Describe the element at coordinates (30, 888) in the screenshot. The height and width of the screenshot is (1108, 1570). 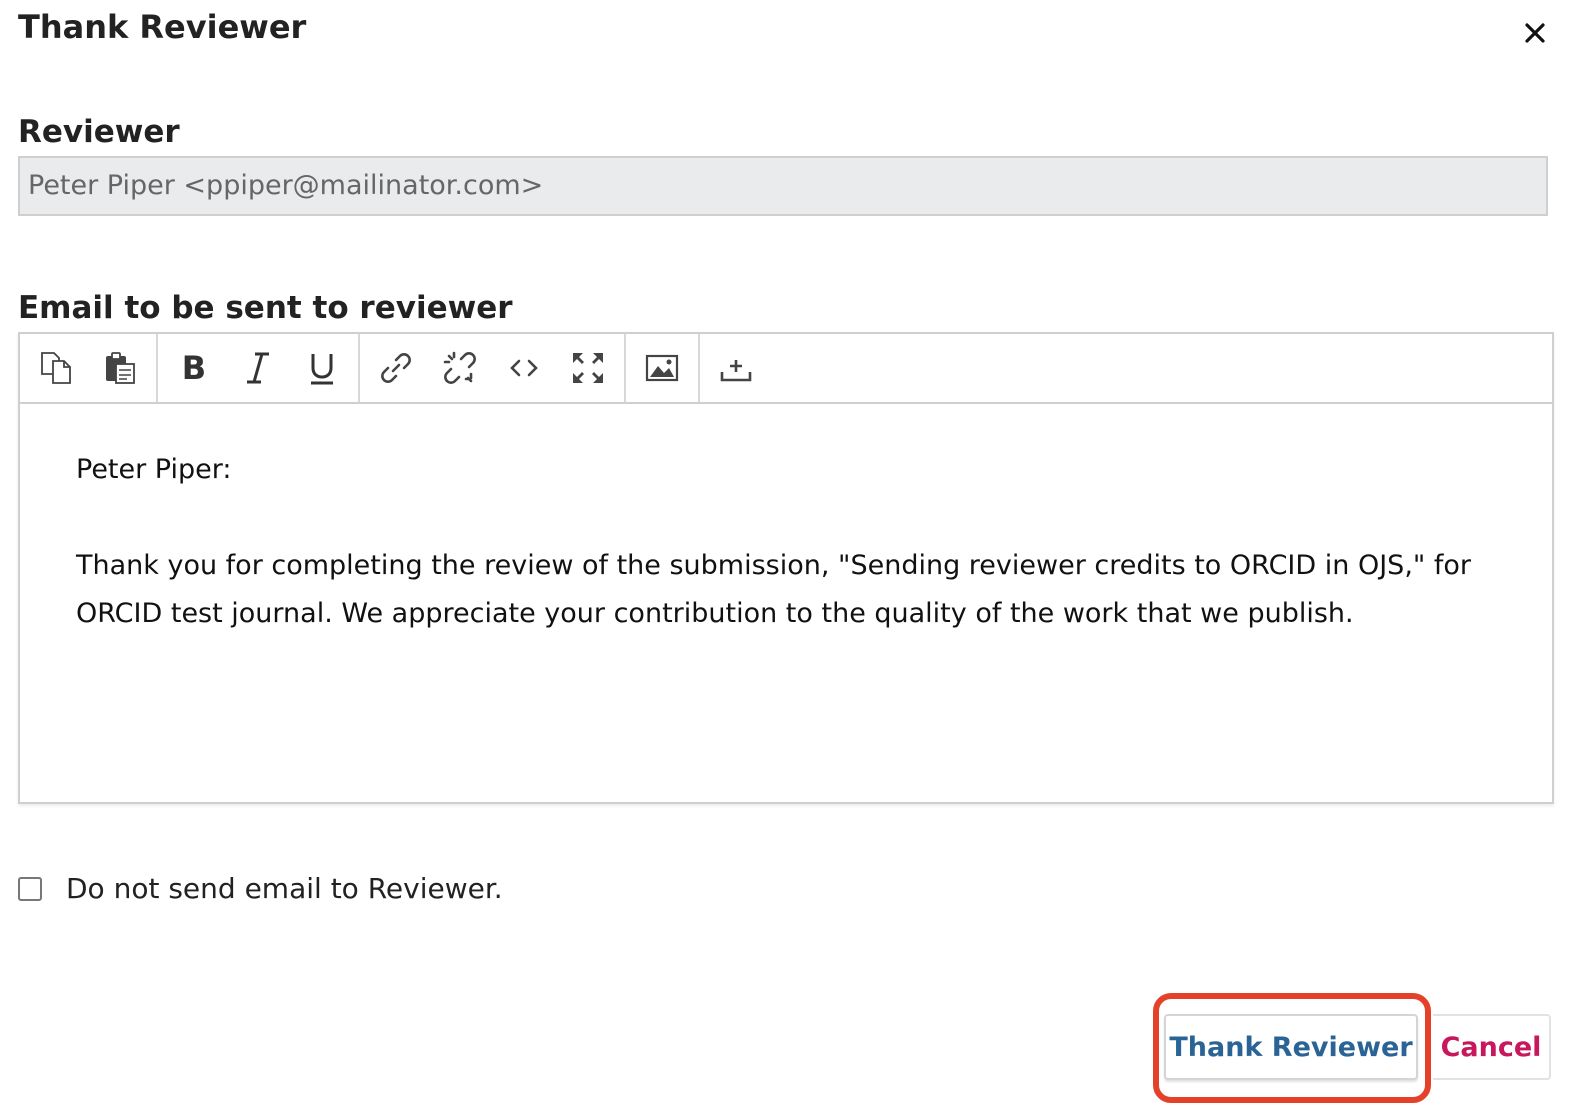
I see `skip-email-checkbox` at that location.